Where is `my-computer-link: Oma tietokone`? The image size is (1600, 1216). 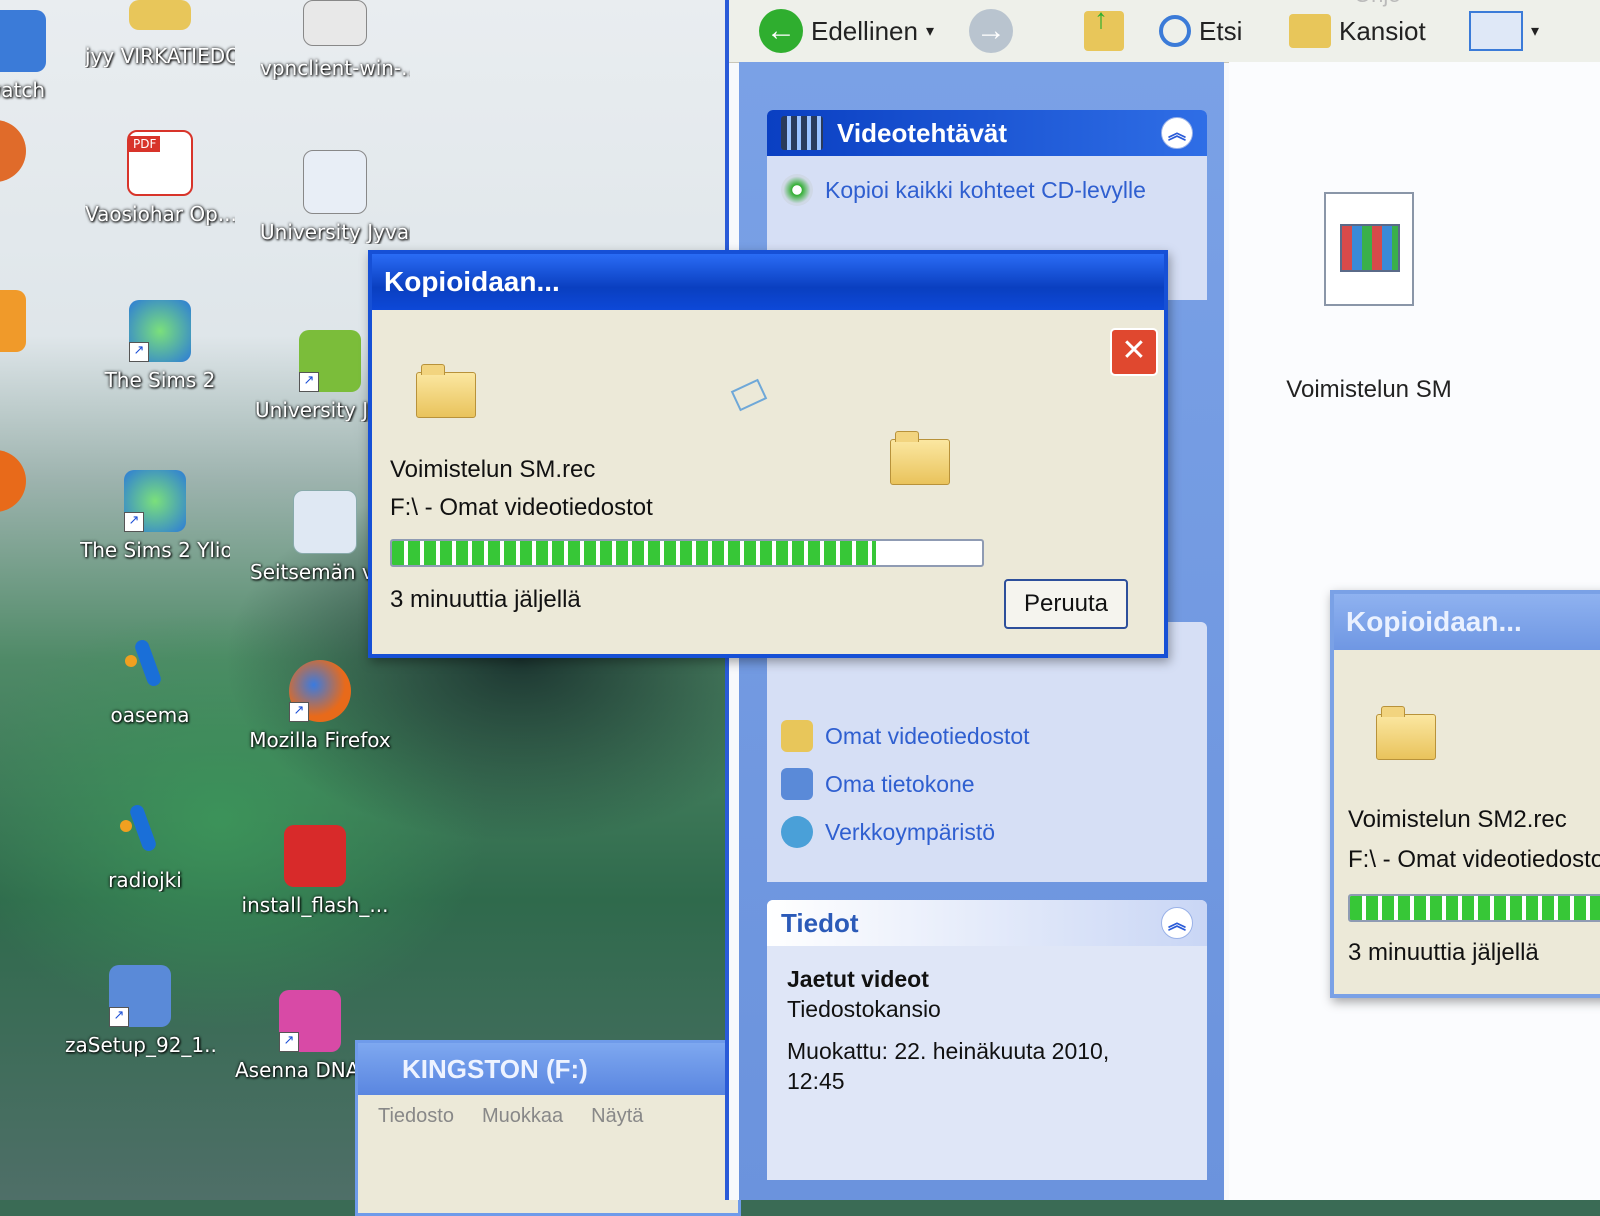
my-computer-link: Oma tietokone is located at coordinates (987, 784).